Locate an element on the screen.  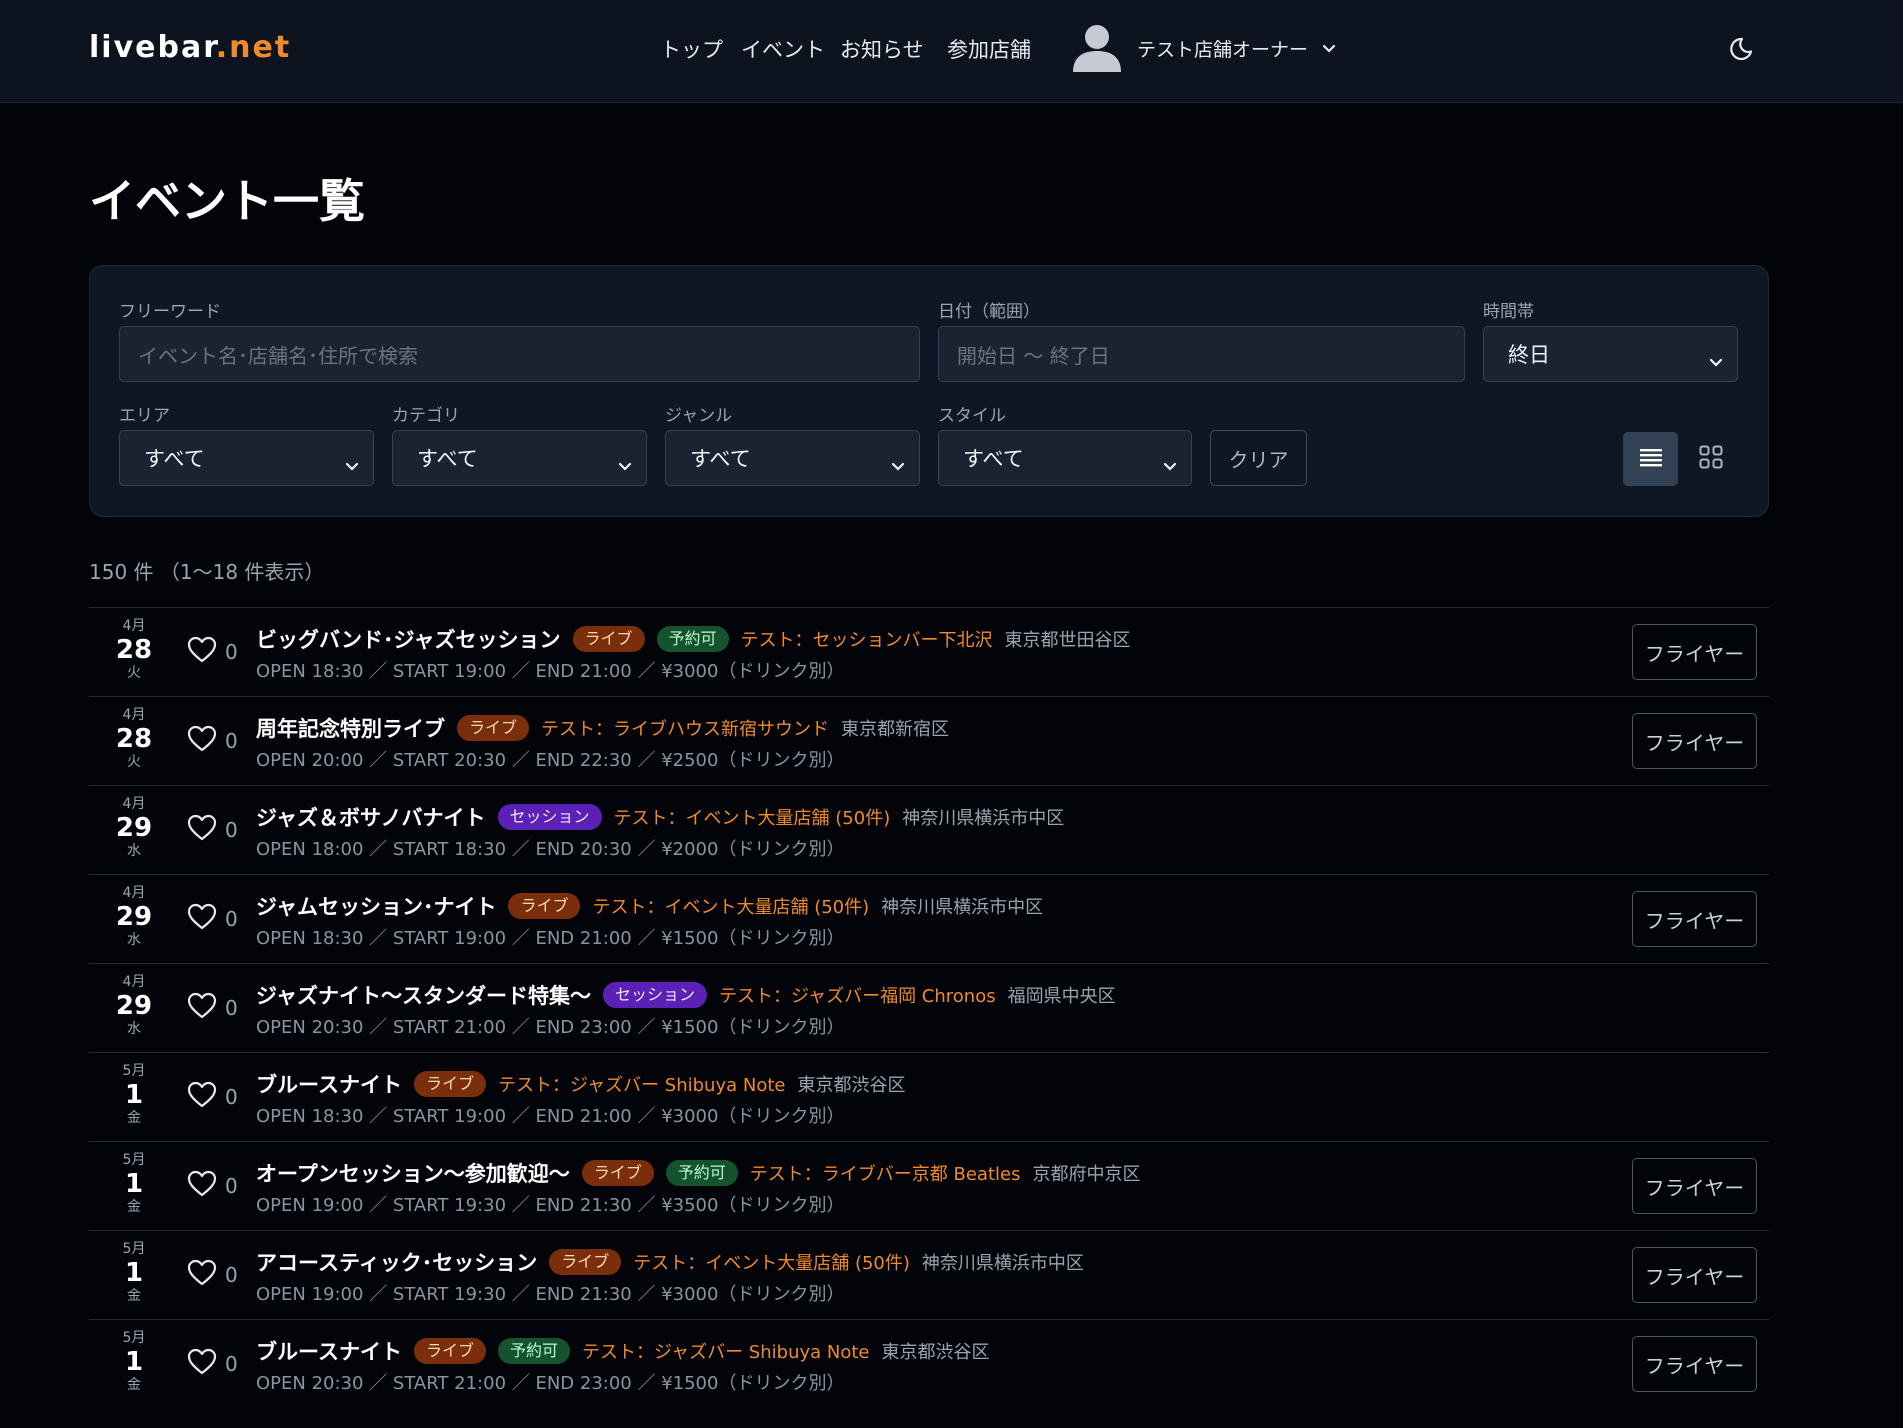
time-select-value: 終日 is located at coordinates (1529, 355).